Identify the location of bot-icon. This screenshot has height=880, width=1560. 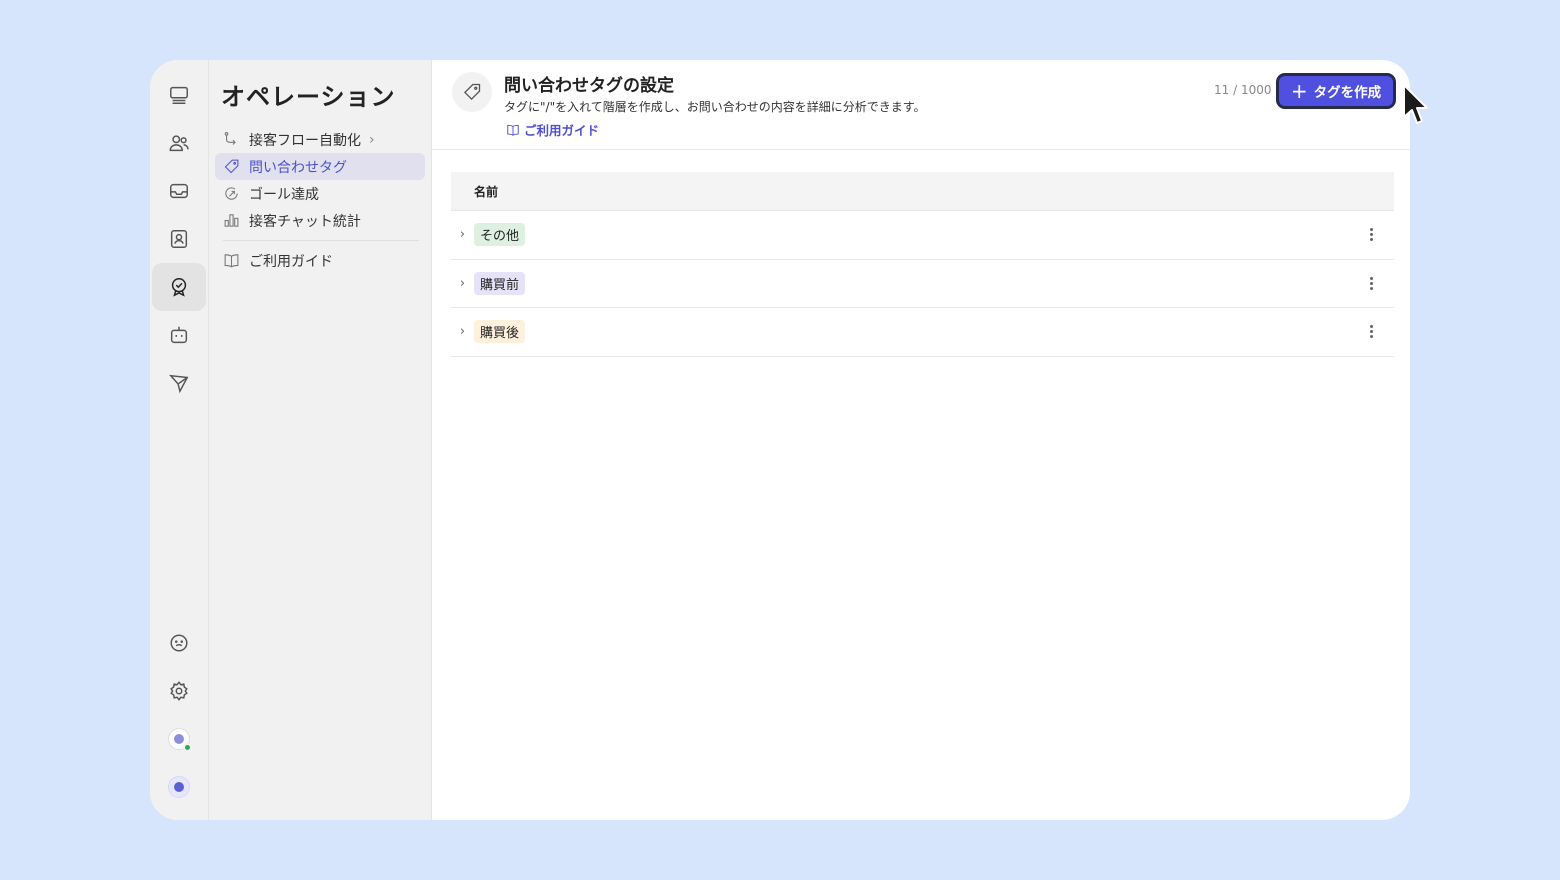
(179, 335).